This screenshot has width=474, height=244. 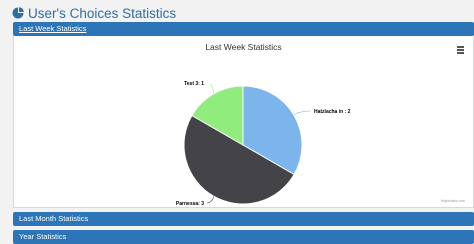 I want to click on page-title: User's Choices Statistics, so click(x=102, y=13).